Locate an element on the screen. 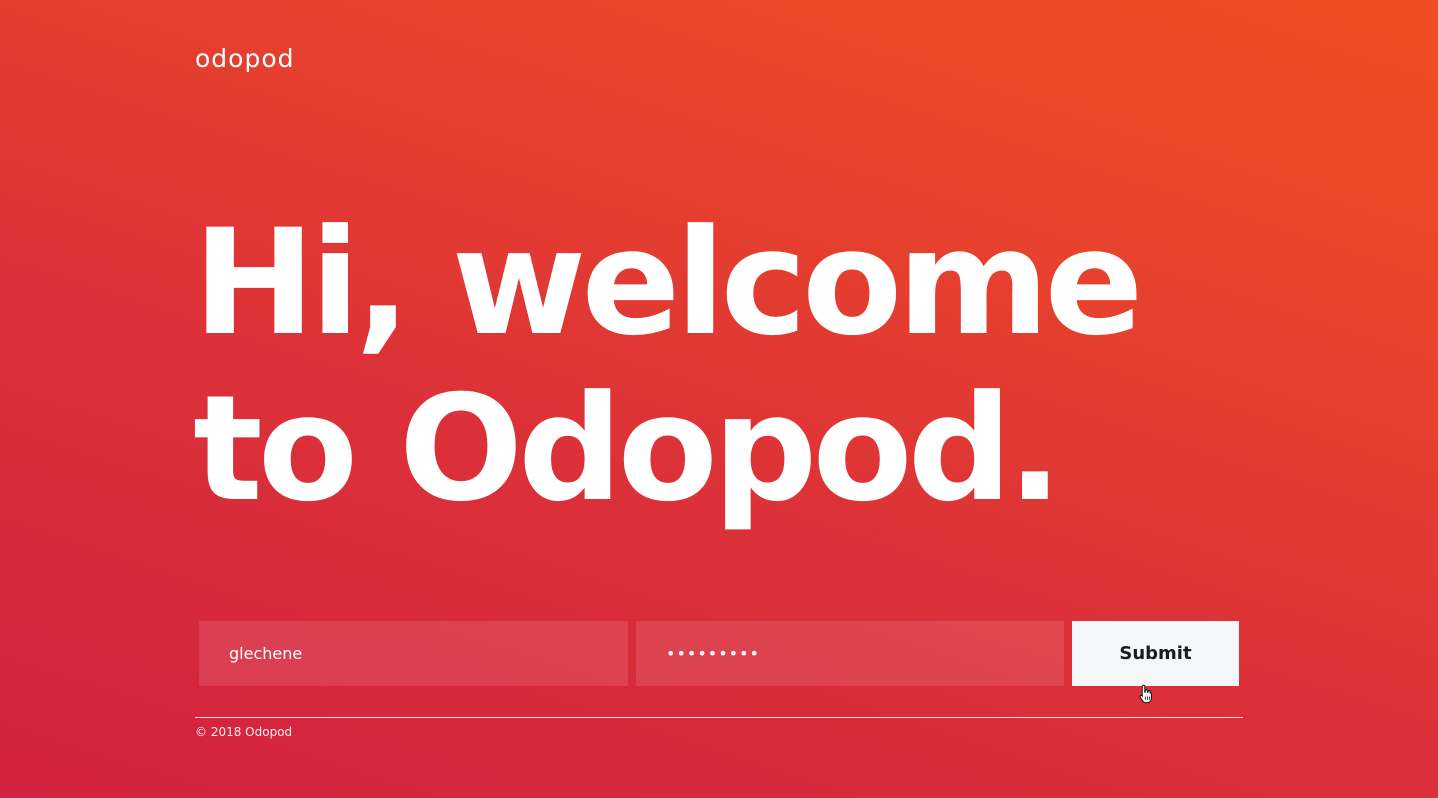 The image size is (1438, 798). footer-divider is located at coordinates (719, 717).